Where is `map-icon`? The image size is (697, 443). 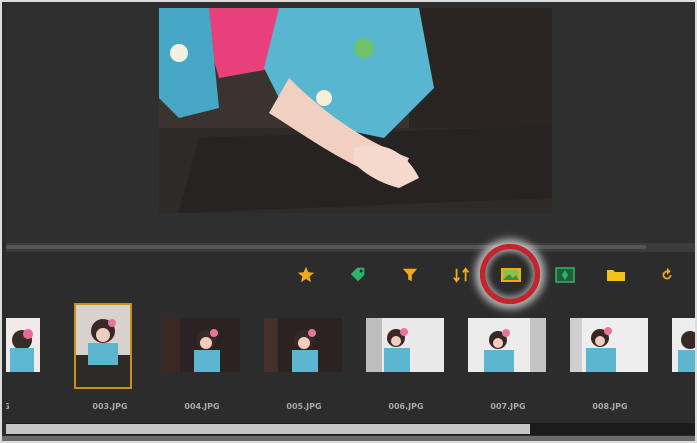 map-icon is located at coordinates (565, 275).